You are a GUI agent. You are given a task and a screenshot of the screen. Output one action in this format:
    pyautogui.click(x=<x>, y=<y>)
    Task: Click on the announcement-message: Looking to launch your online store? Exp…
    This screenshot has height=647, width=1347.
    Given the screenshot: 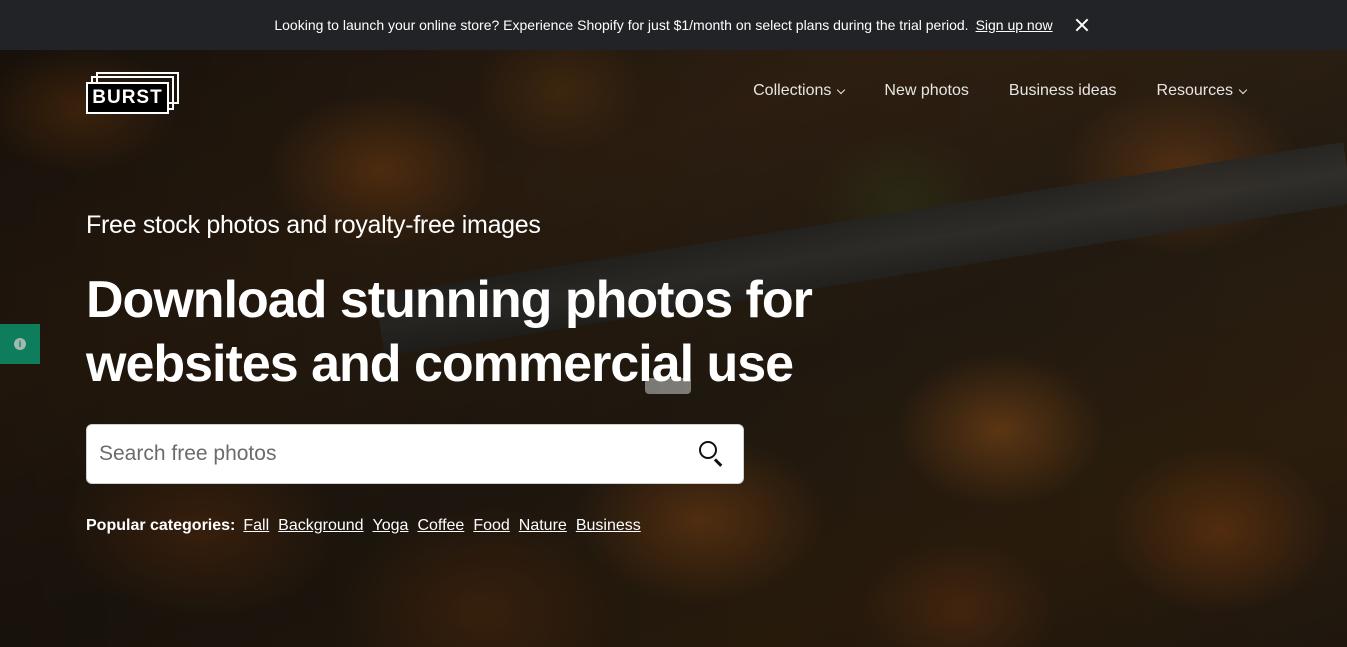 What is the action you would take?
    pyautogui.click(x=621, y=25)
    